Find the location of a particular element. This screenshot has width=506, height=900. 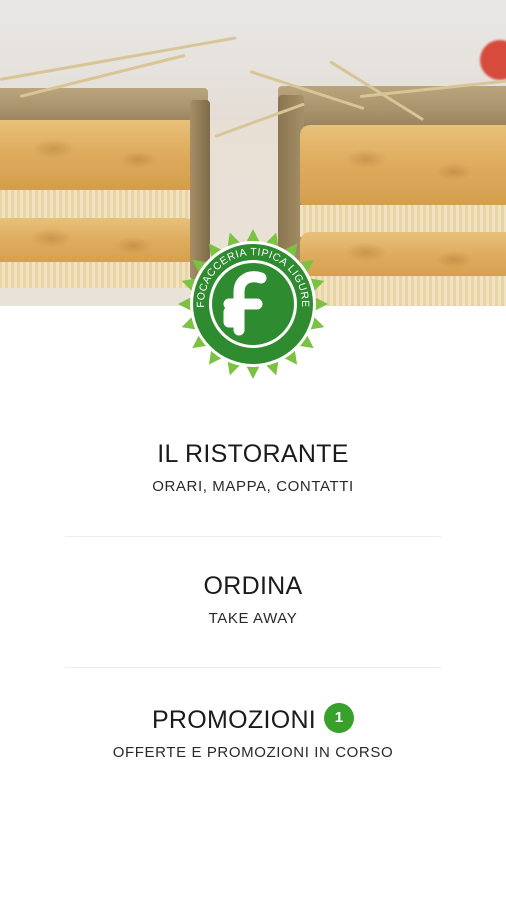

menu-item-ordina: ORDINA TAKE AWAY is located at coordinates (253, 599).